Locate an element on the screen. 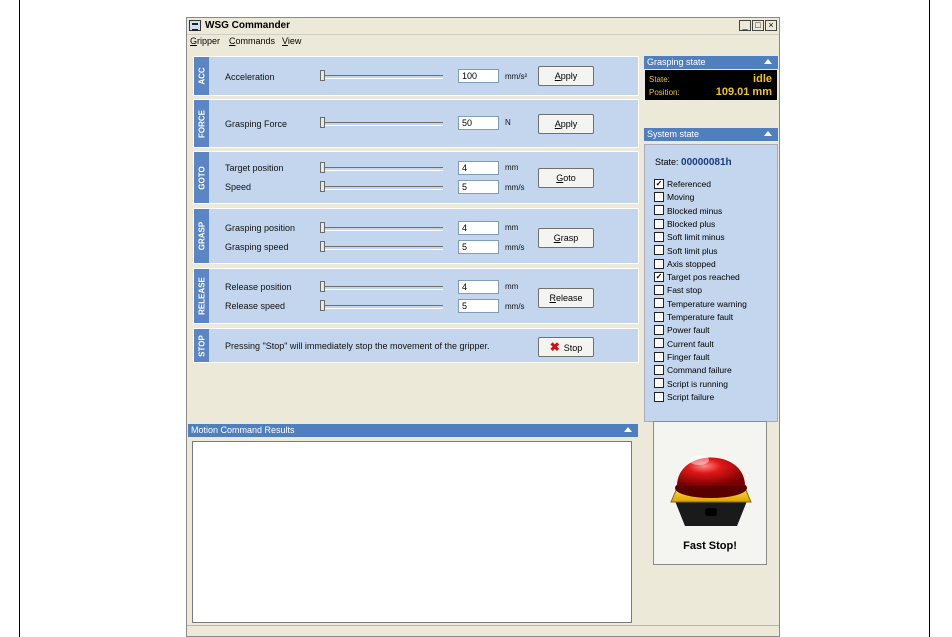 The height and width of the screenshot is (637, 952). target-position-unit: mm is located at coordinates (512, 167).